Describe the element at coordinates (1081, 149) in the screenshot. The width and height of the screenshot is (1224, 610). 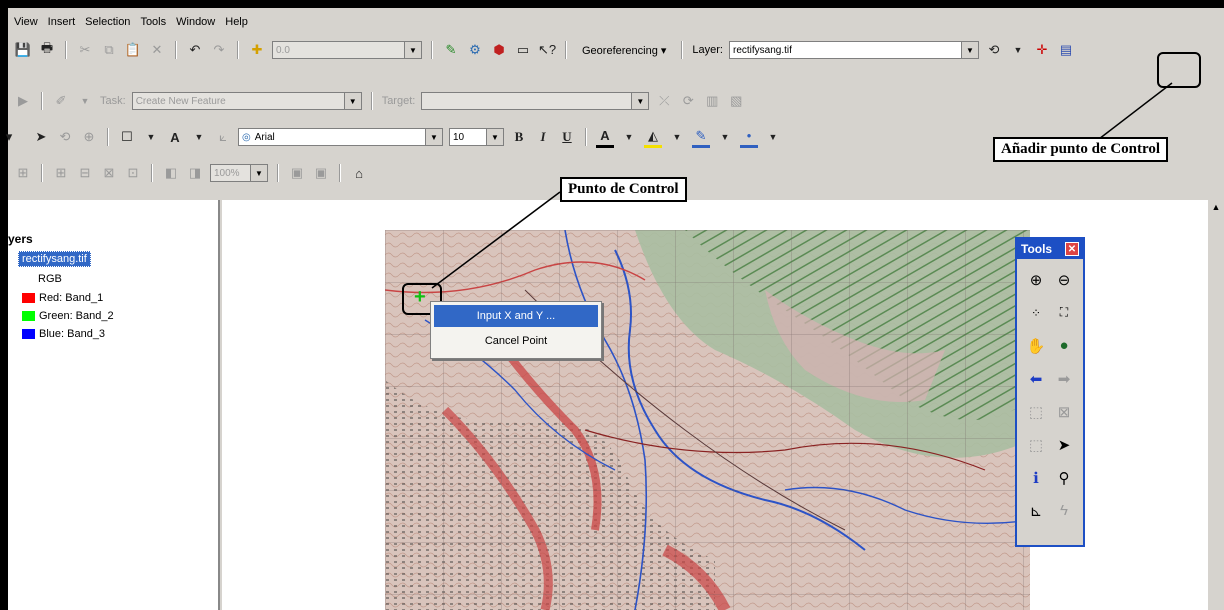
I see `callout-add-control-point: Añadir punto de Control` at that location.